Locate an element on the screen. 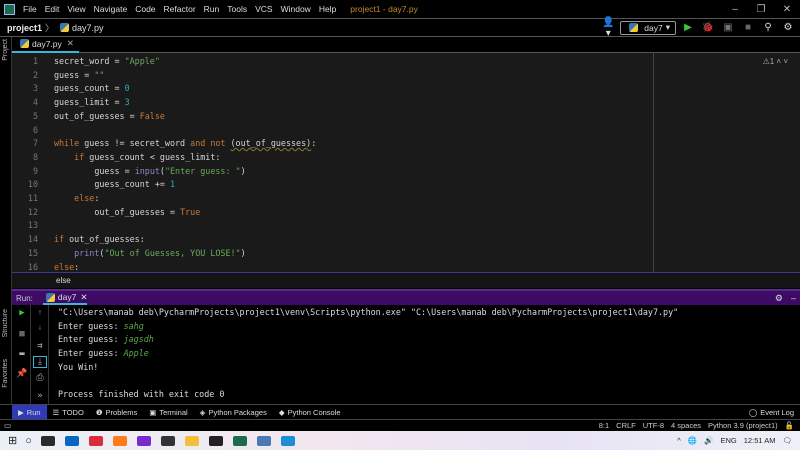 The height and width of the screenshot is (450, 800). windows-start-icon: ⊞ is located at coordinates (12, 440).